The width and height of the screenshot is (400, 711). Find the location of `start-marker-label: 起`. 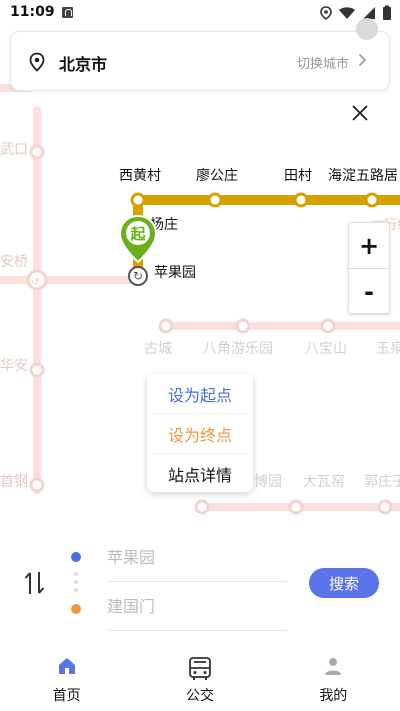

start-marker-label: 起 is located at coordinates (138, 234).